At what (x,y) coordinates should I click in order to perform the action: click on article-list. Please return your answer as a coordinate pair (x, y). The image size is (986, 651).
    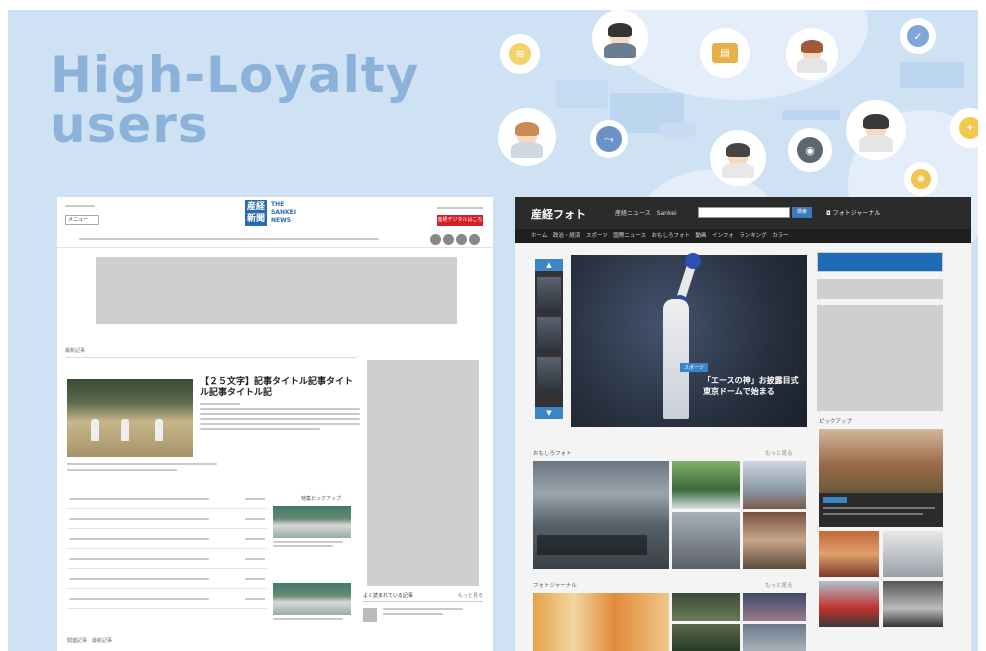
    Looking at the image, I should click on (167, 549).